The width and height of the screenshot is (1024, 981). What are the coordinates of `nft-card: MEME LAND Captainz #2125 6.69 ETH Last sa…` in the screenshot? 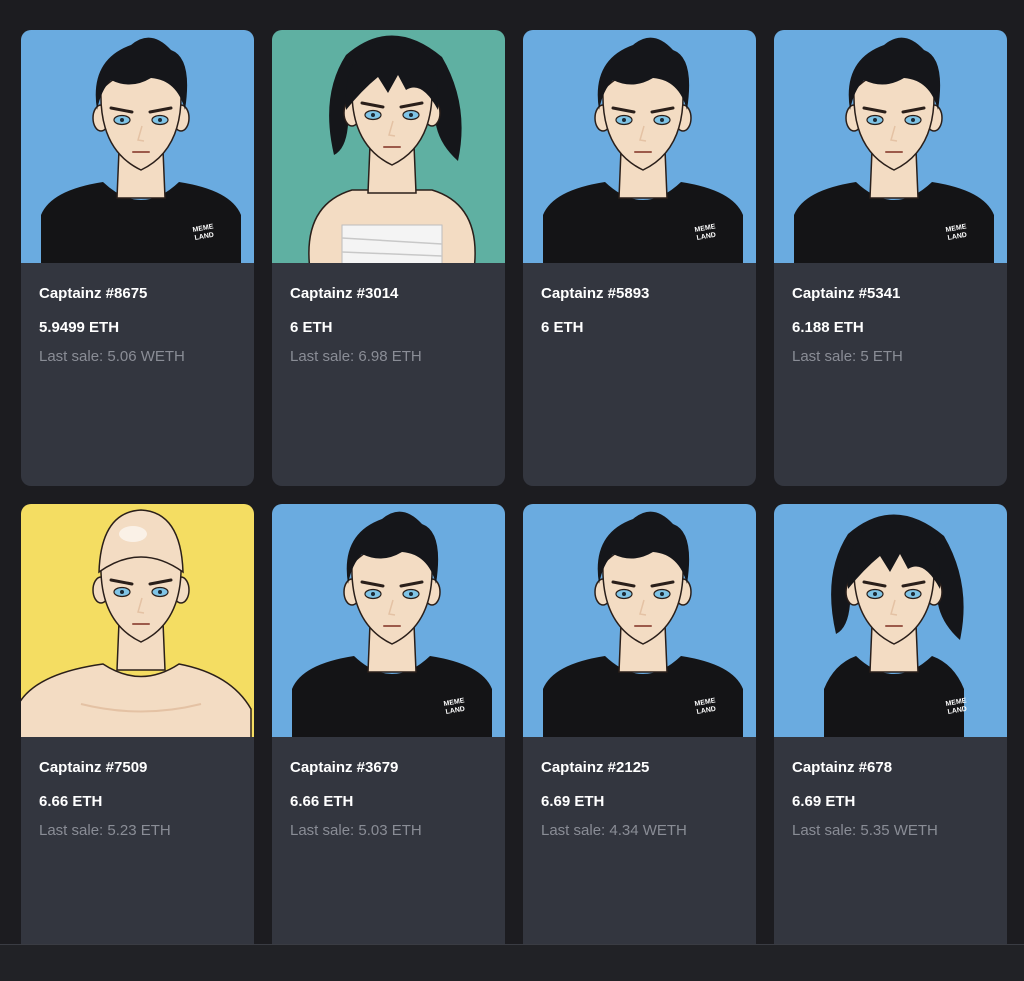 It's located at (639, 734).